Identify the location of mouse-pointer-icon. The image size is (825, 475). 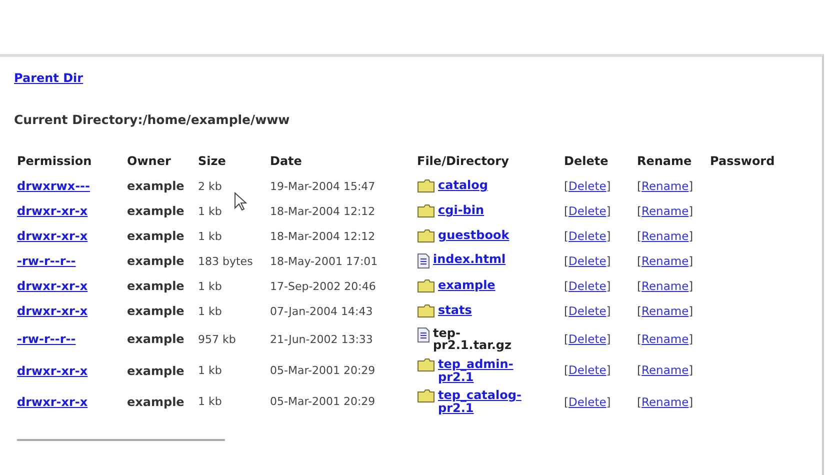
(240, 201).